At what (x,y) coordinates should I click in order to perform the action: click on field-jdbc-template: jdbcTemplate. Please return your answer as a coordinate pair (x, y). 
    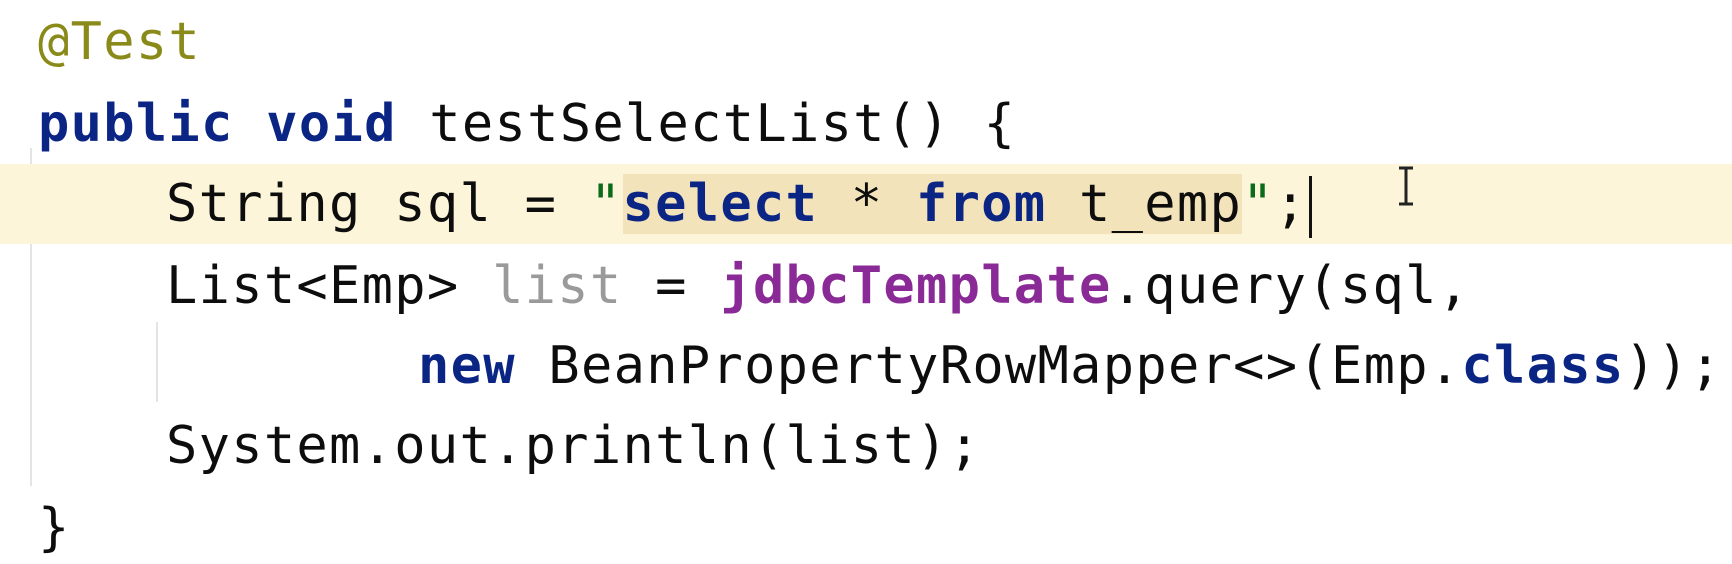
    Looking at the image, I should click on (916, 286).